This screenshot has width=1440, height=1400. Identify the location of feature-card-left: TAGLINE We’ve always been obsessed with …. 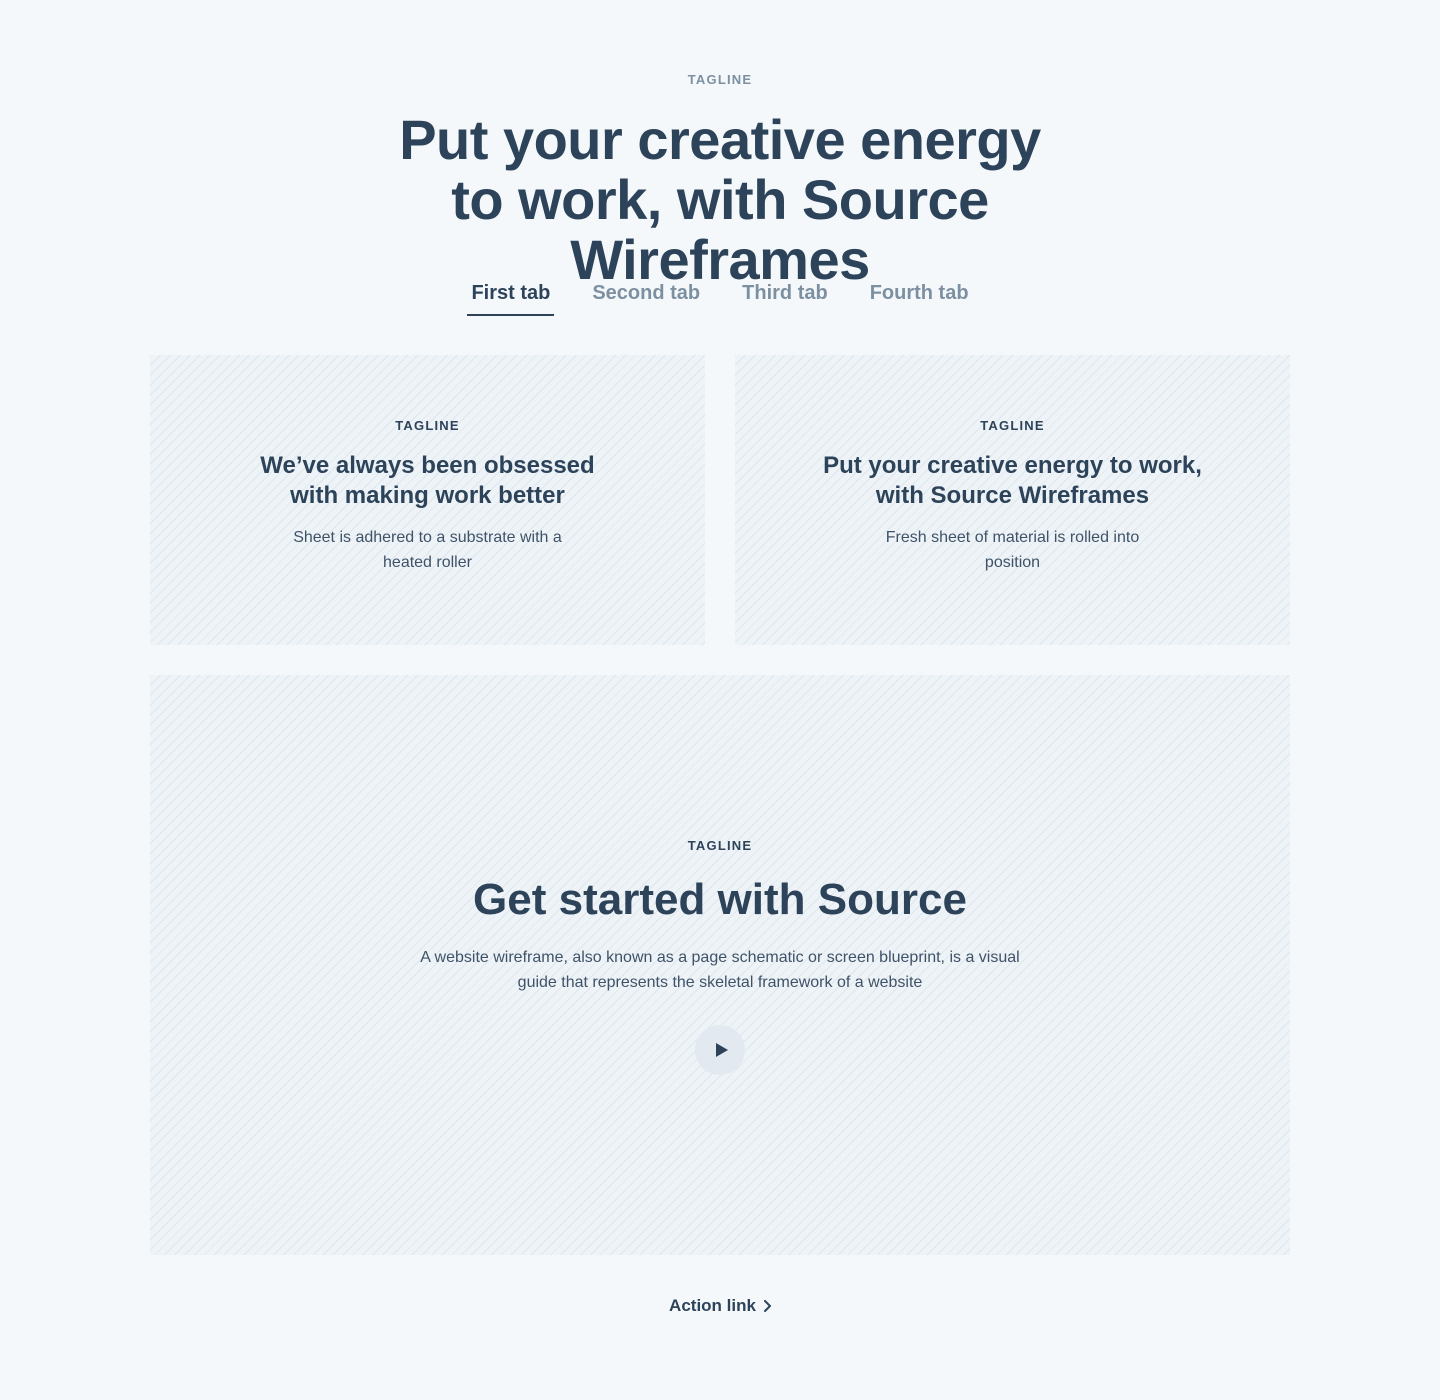
(427, 500).